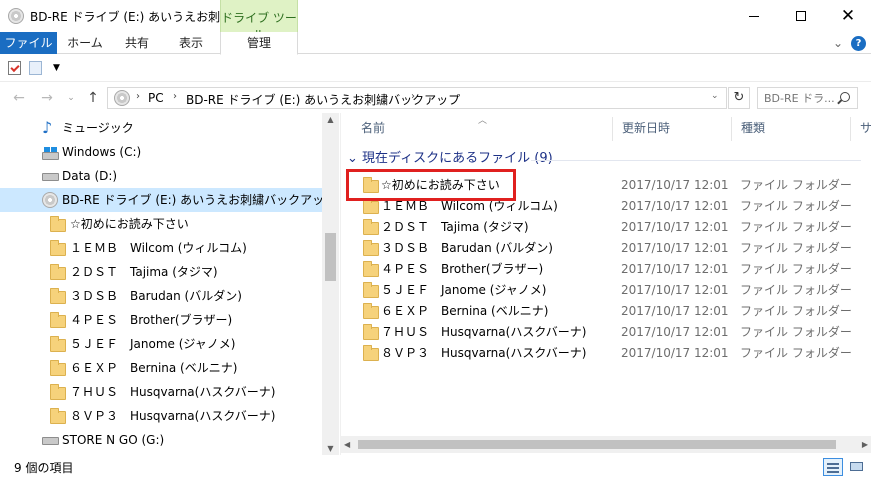 This screenshot has width=871, height=479. Describe the element at coordinates (646, 128) in the screenshot. I see `column-header-date: 更新日時` at that location.